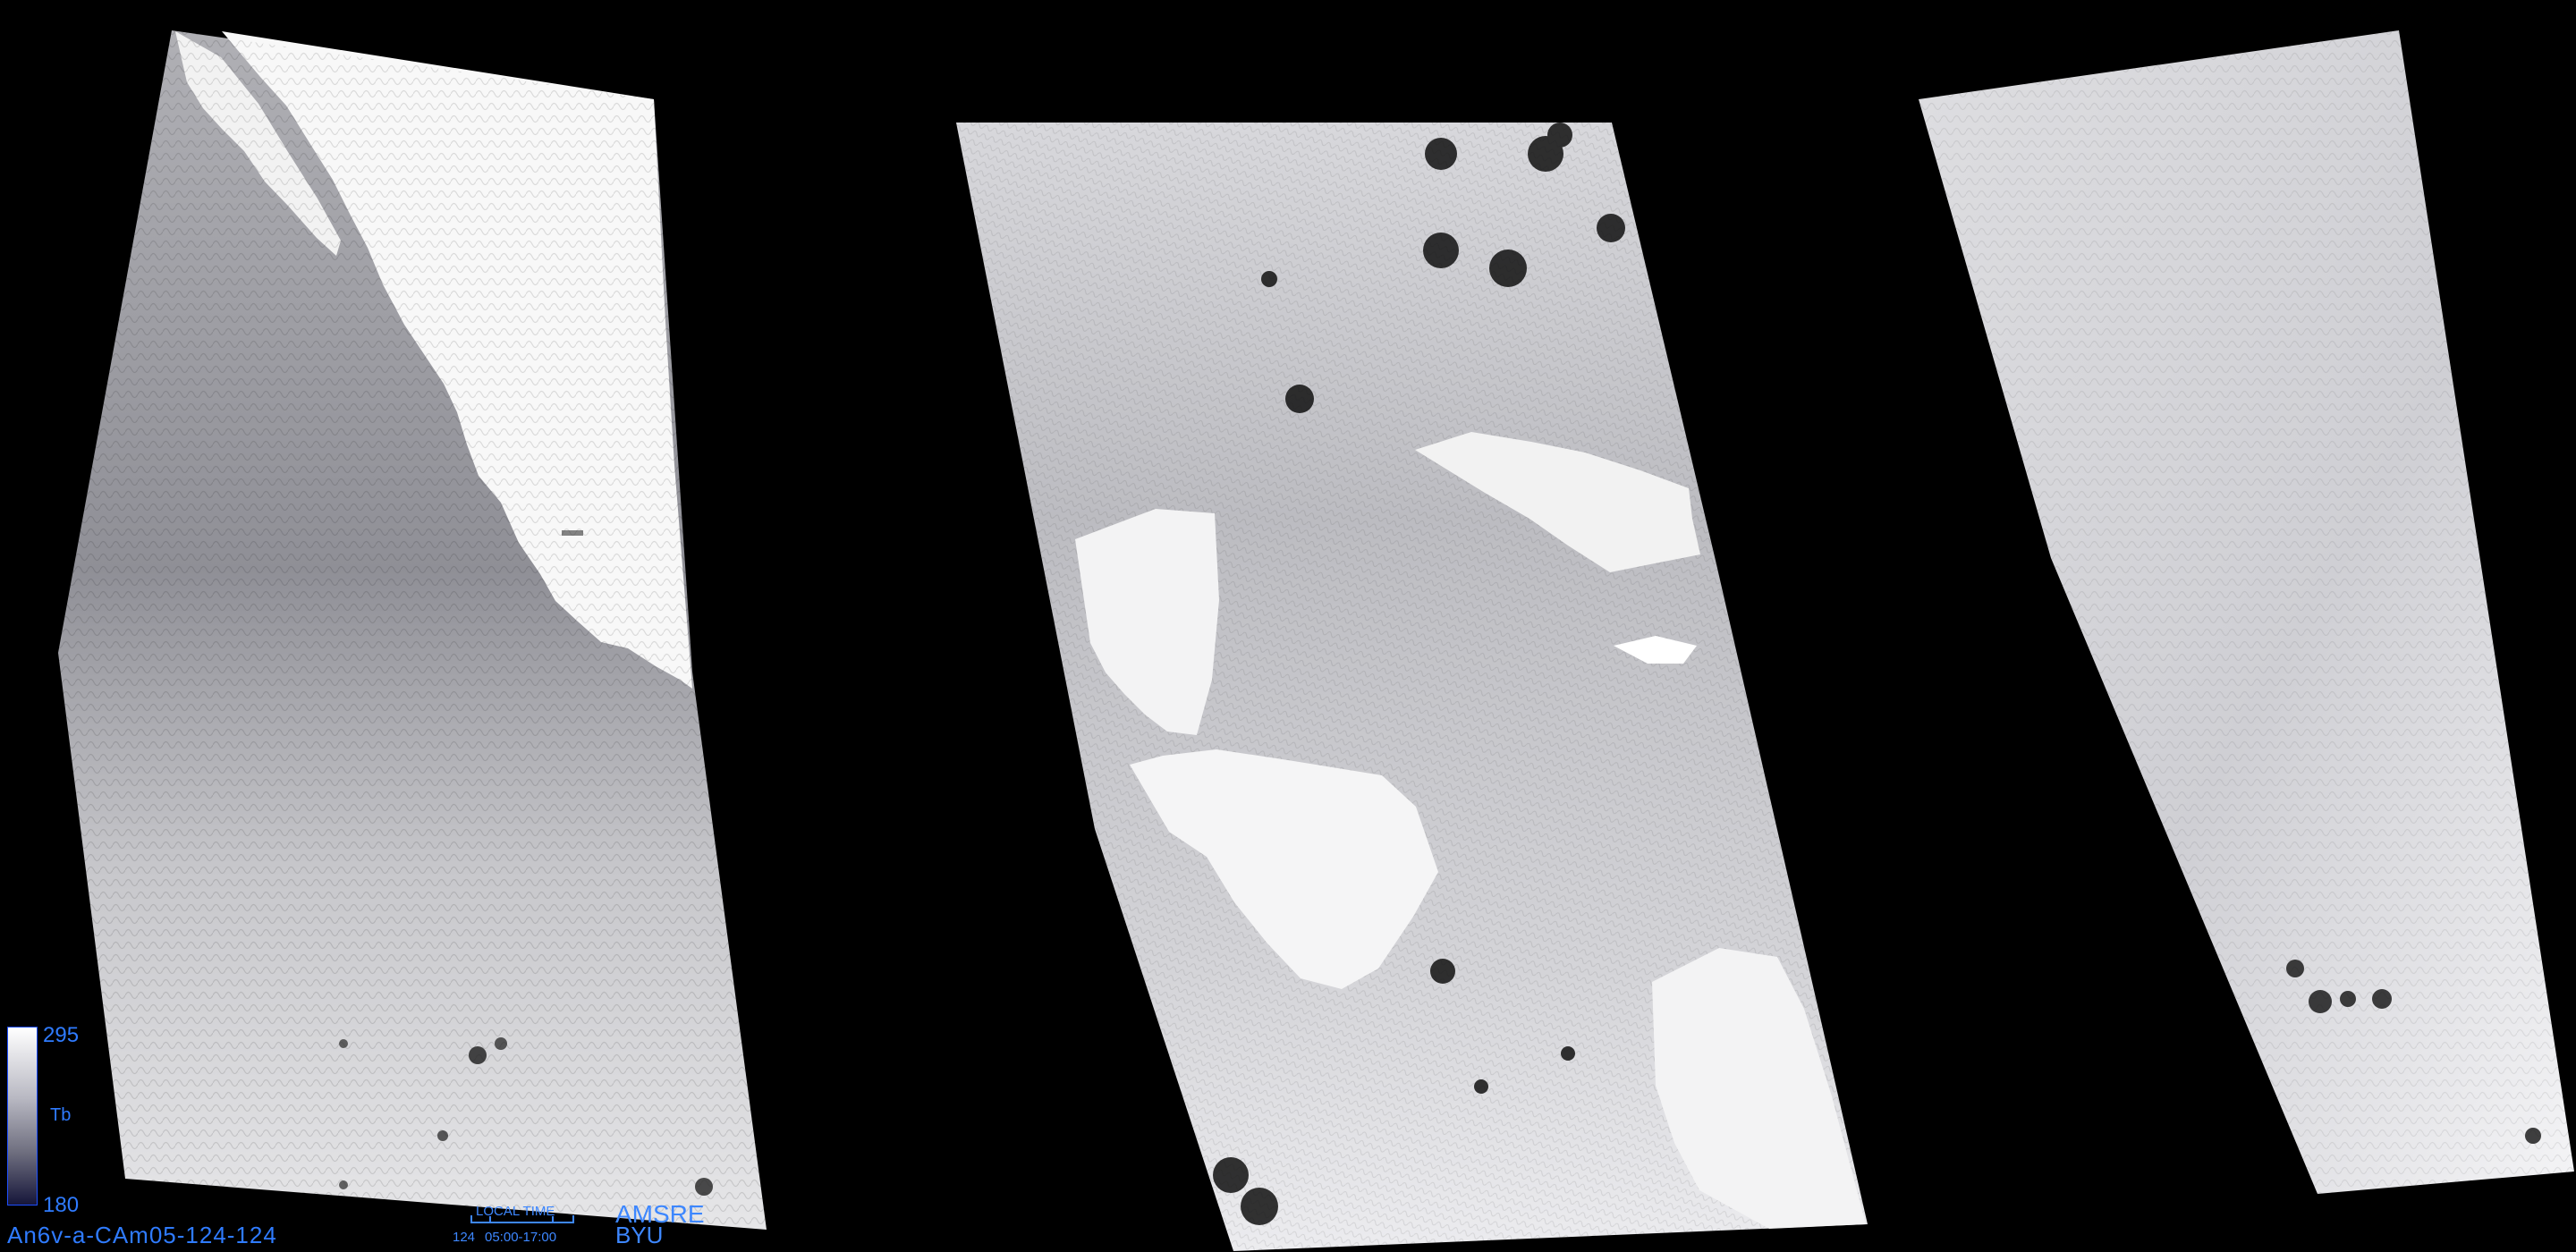 The width and height of the screenshot is (2576, 1252). Describe the element at coordinates (464, 1237) in the screenshot. I see `day-of-year-label: 124` at that location.